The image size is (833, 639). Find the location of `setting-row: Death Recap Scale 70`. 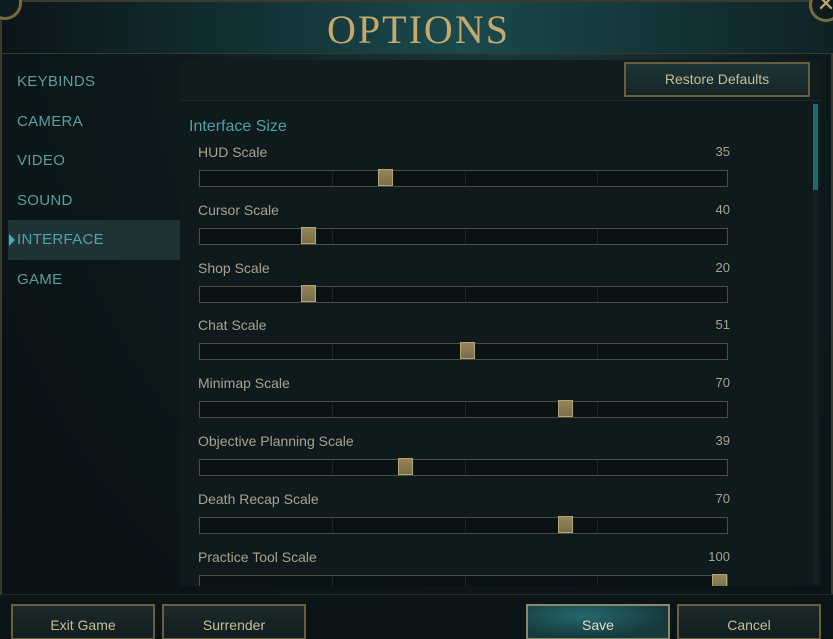

setting-row: Death Recap Scale 70 is located at coordinates (464, 519).